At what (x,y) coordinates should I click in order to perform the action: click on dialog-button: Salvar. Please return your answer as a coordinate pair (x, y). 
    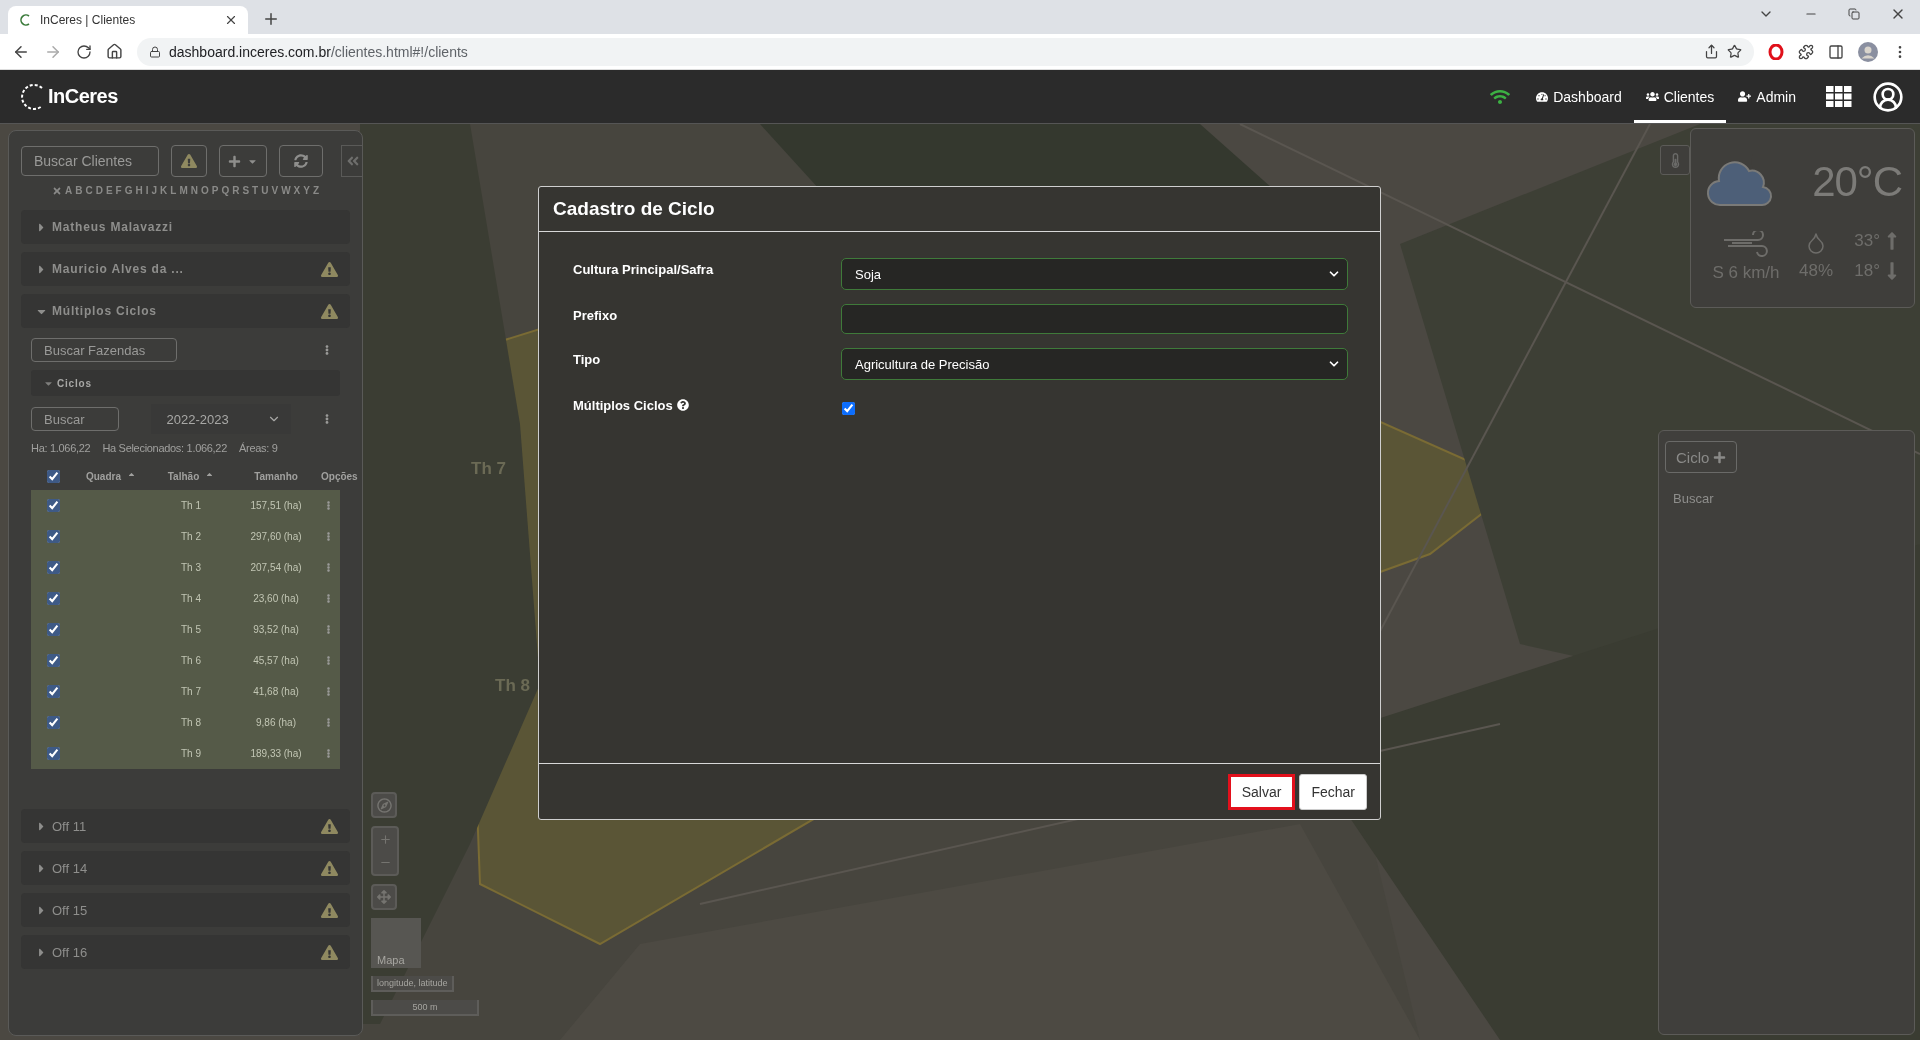
    Looking at the image, I should click on (1261, 791).